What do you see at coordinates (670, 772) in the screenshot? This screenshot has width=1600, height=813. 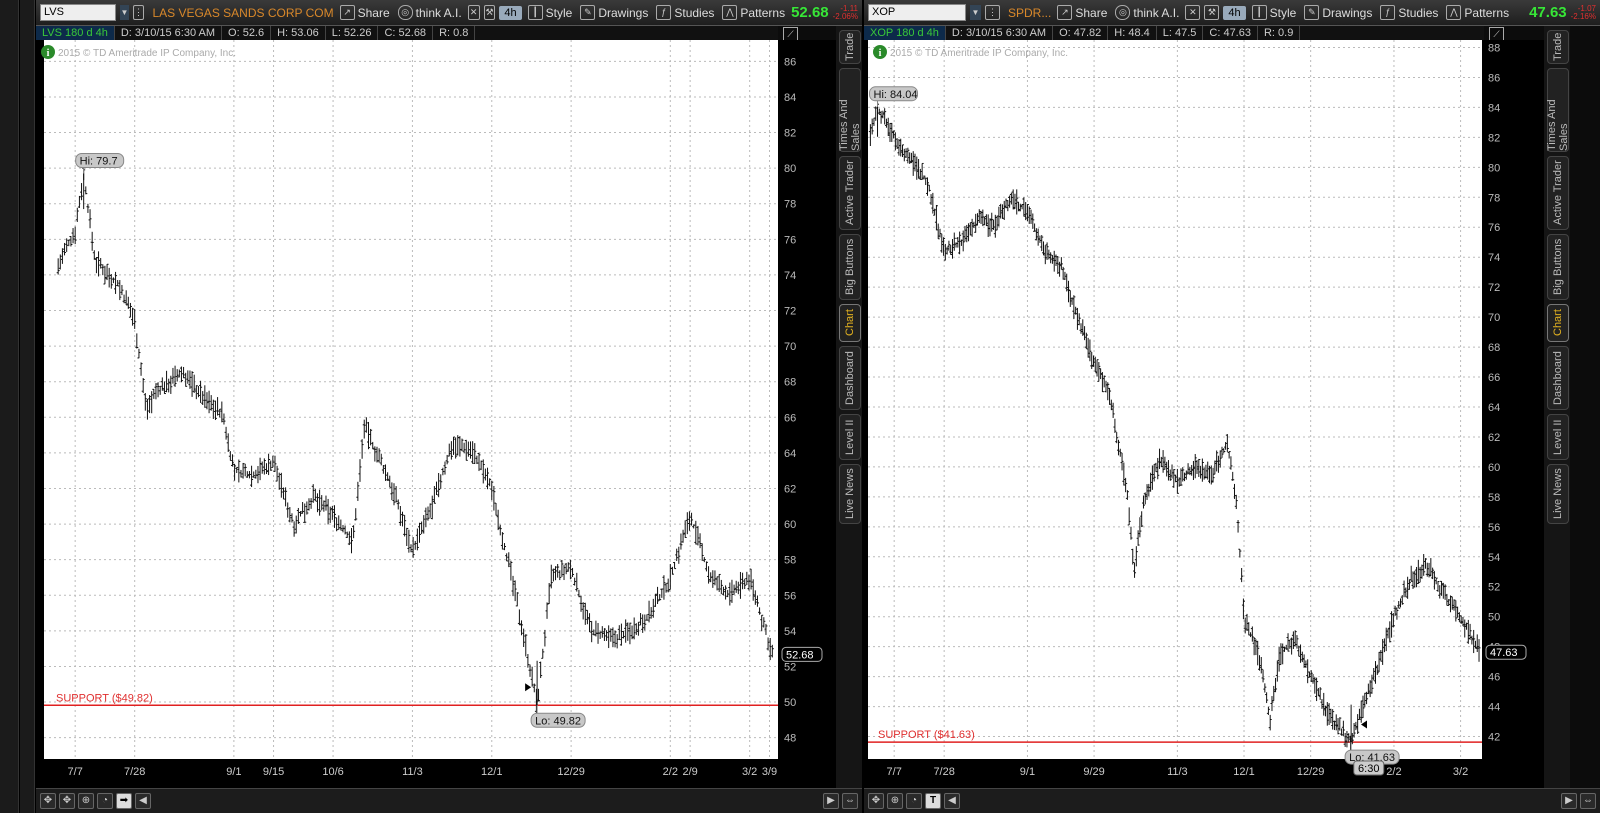 I see `x-tick-label: 2/2` at bounding box center [670, 772].